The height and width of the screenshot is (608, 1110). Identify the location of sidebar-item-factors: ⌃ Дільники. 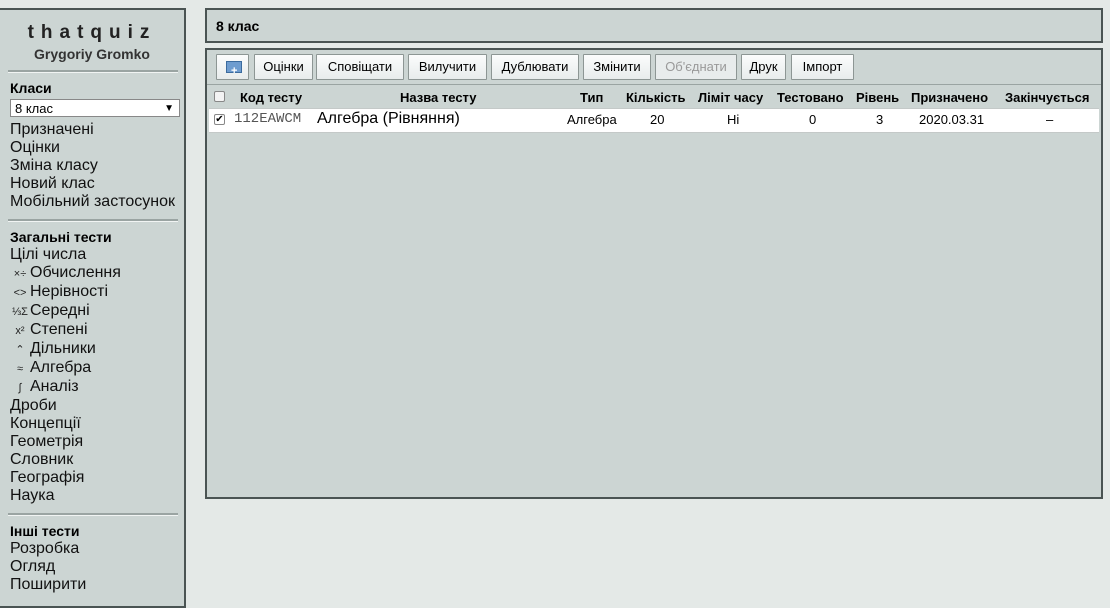
(92, 349).